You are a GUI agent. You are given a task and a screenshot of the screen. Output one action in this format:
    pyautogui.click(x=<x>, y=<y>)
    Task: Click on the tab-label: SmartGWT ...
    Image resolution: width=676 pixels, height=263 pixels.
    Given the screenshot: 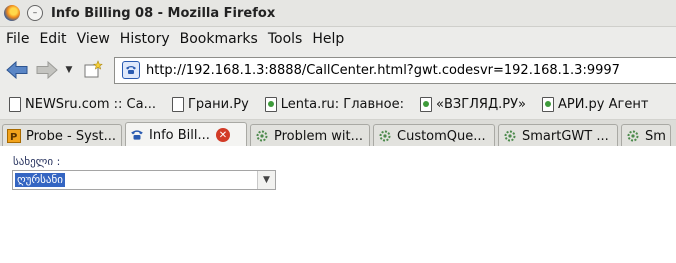 What is the action you would take?
    pyautogui.click(x=565, y=136)
    